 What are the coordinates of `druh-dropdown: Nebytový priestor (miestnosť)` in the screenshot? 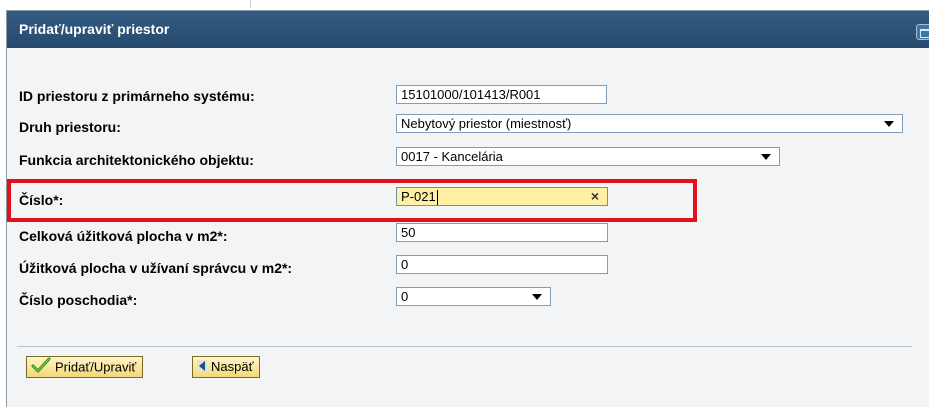 It's located at (649, 123).